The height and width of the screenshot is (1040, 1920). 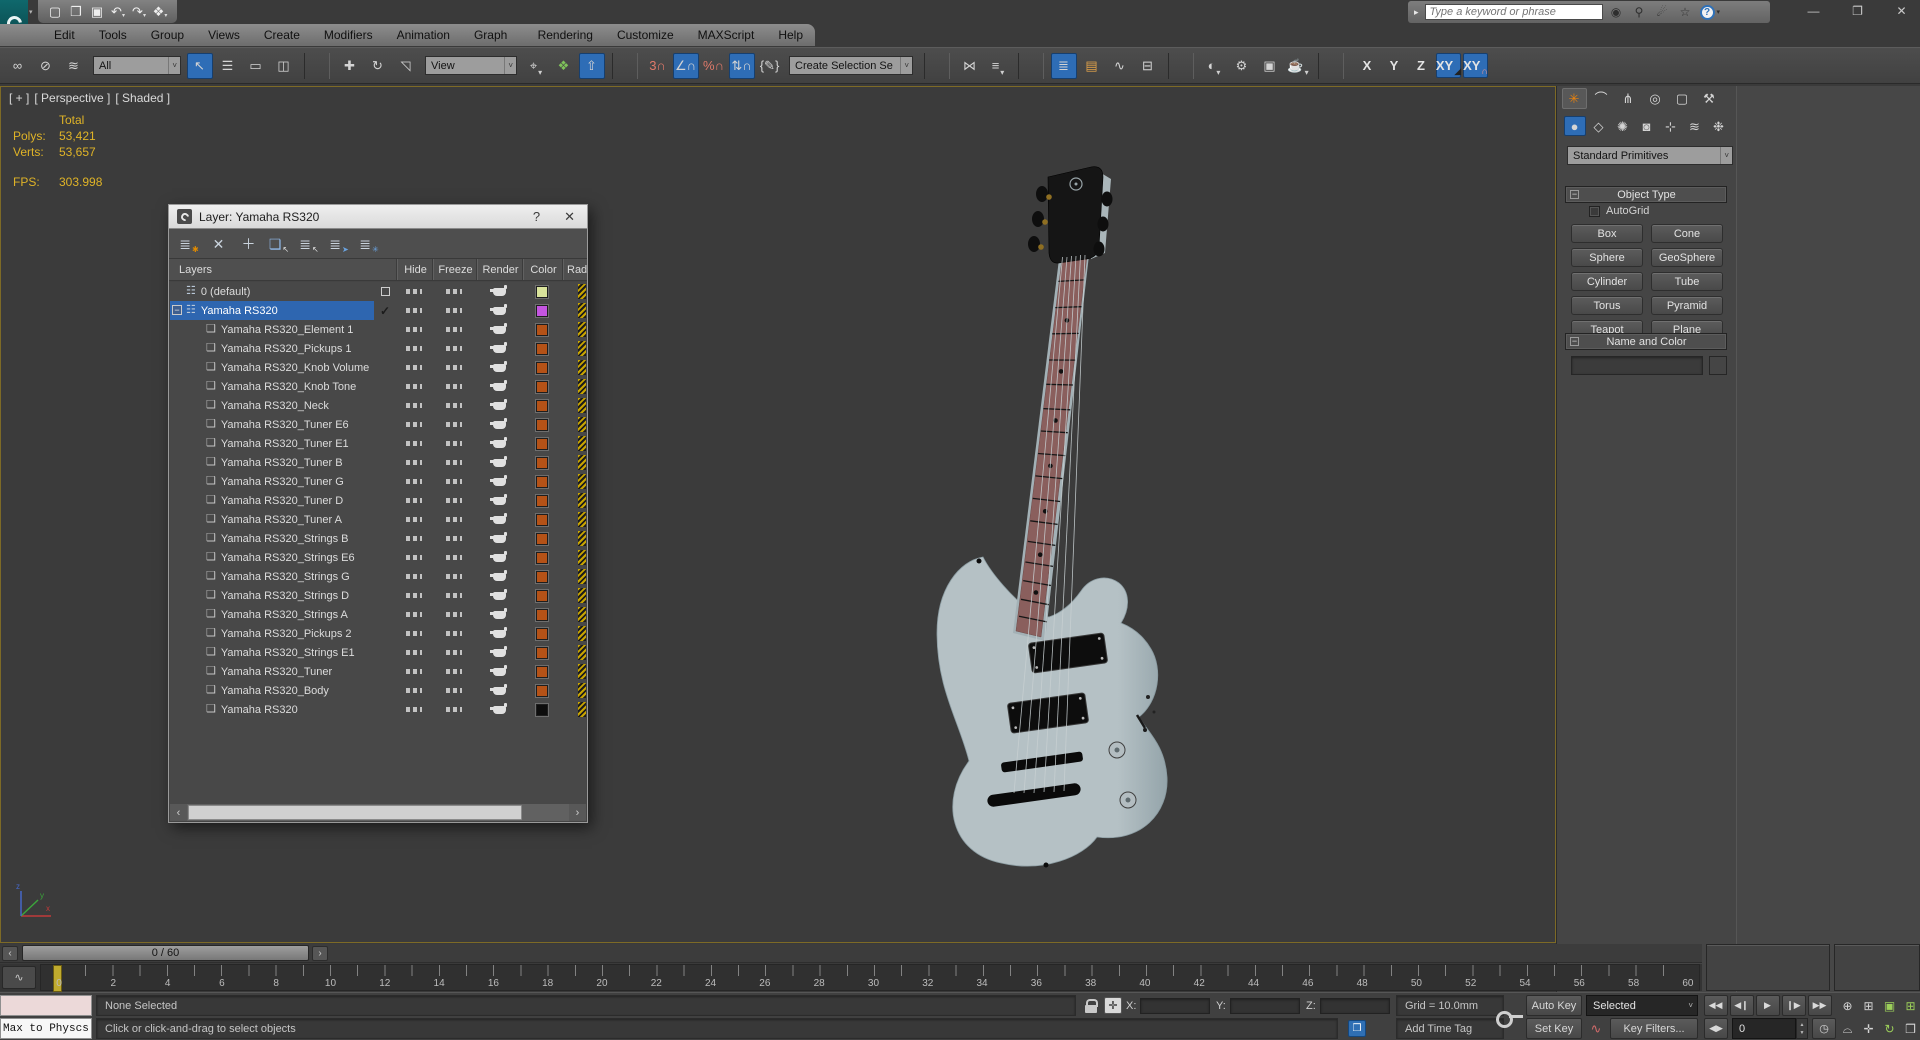 I want to click on x-coord-field, so click(x=1175, y=1006).